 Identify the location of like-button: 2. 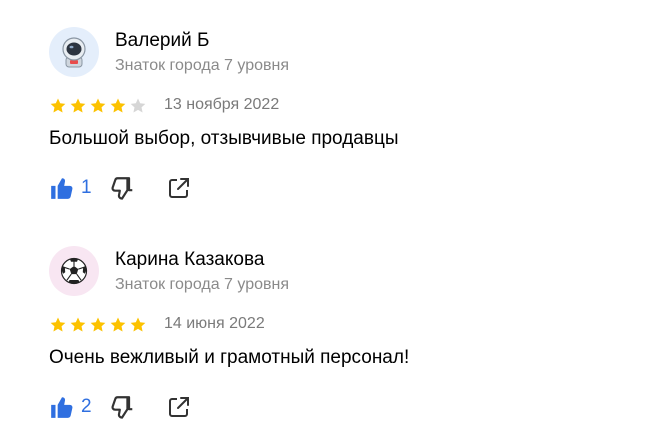
(79, 407).